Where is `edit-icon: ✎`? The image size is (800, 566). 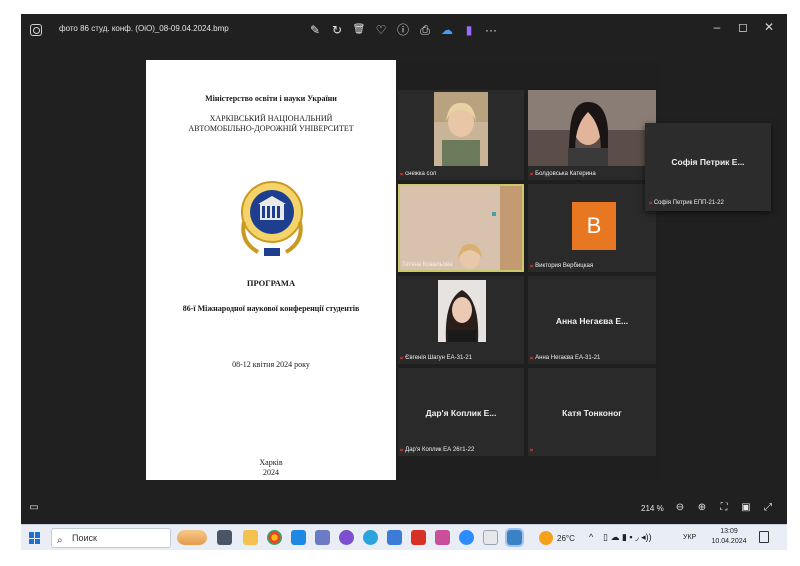 edit-icon: ✎ is located at coordinates (315, 30).